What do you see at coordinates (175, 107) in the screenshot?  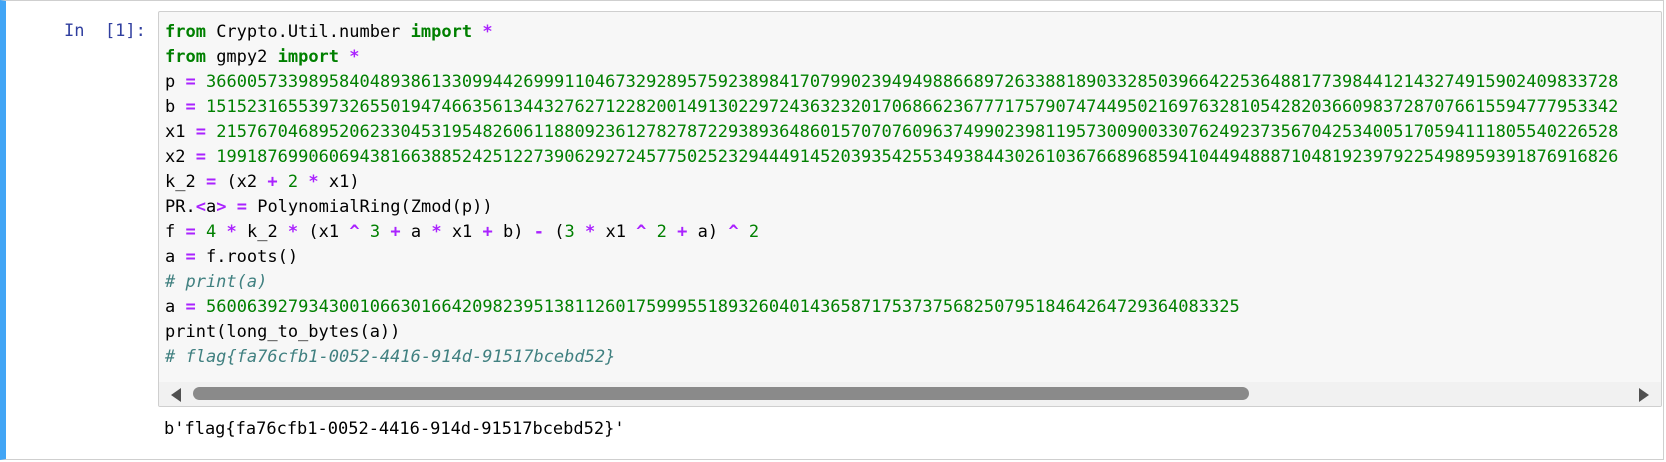 I see `code-token: b` at bounding box center [175, 107].